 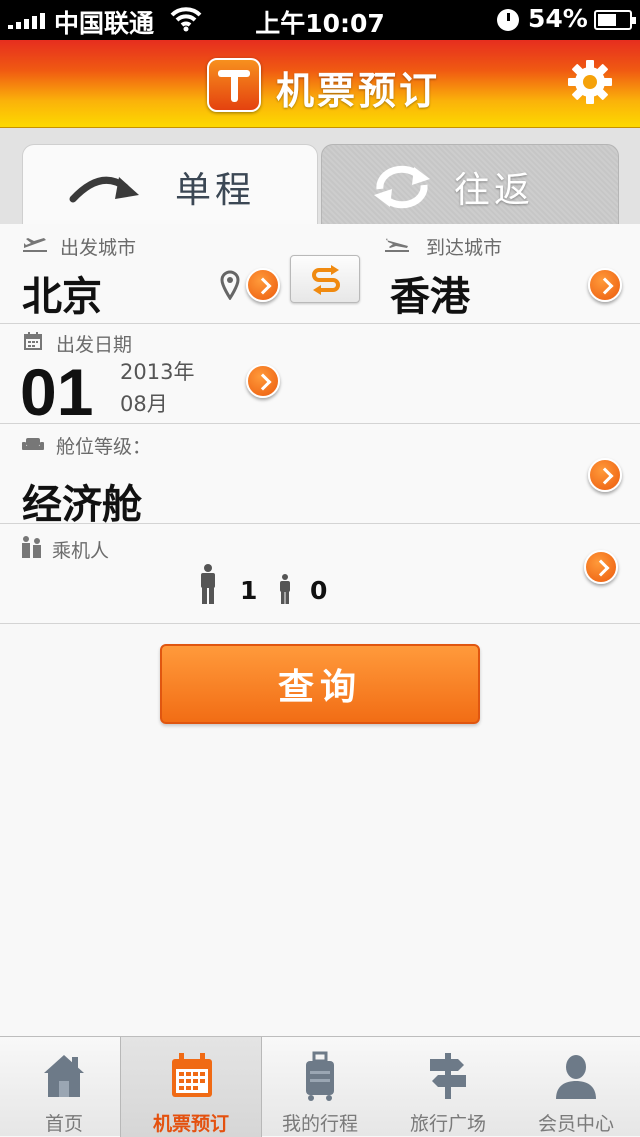 I want to click on swap-cities-button, so click(x=325, y=279).